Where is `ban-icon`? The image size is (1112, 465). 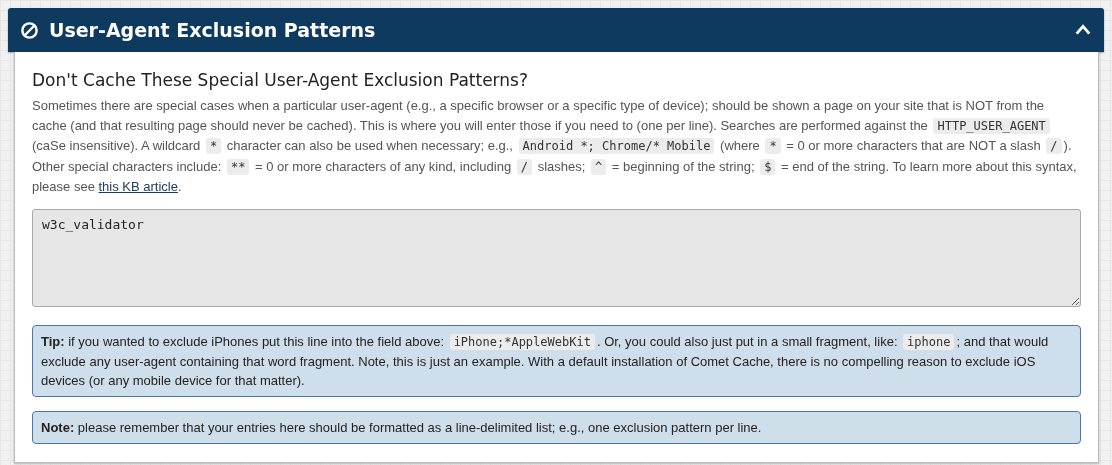
ban-icon is located at coordinates (29, 30).